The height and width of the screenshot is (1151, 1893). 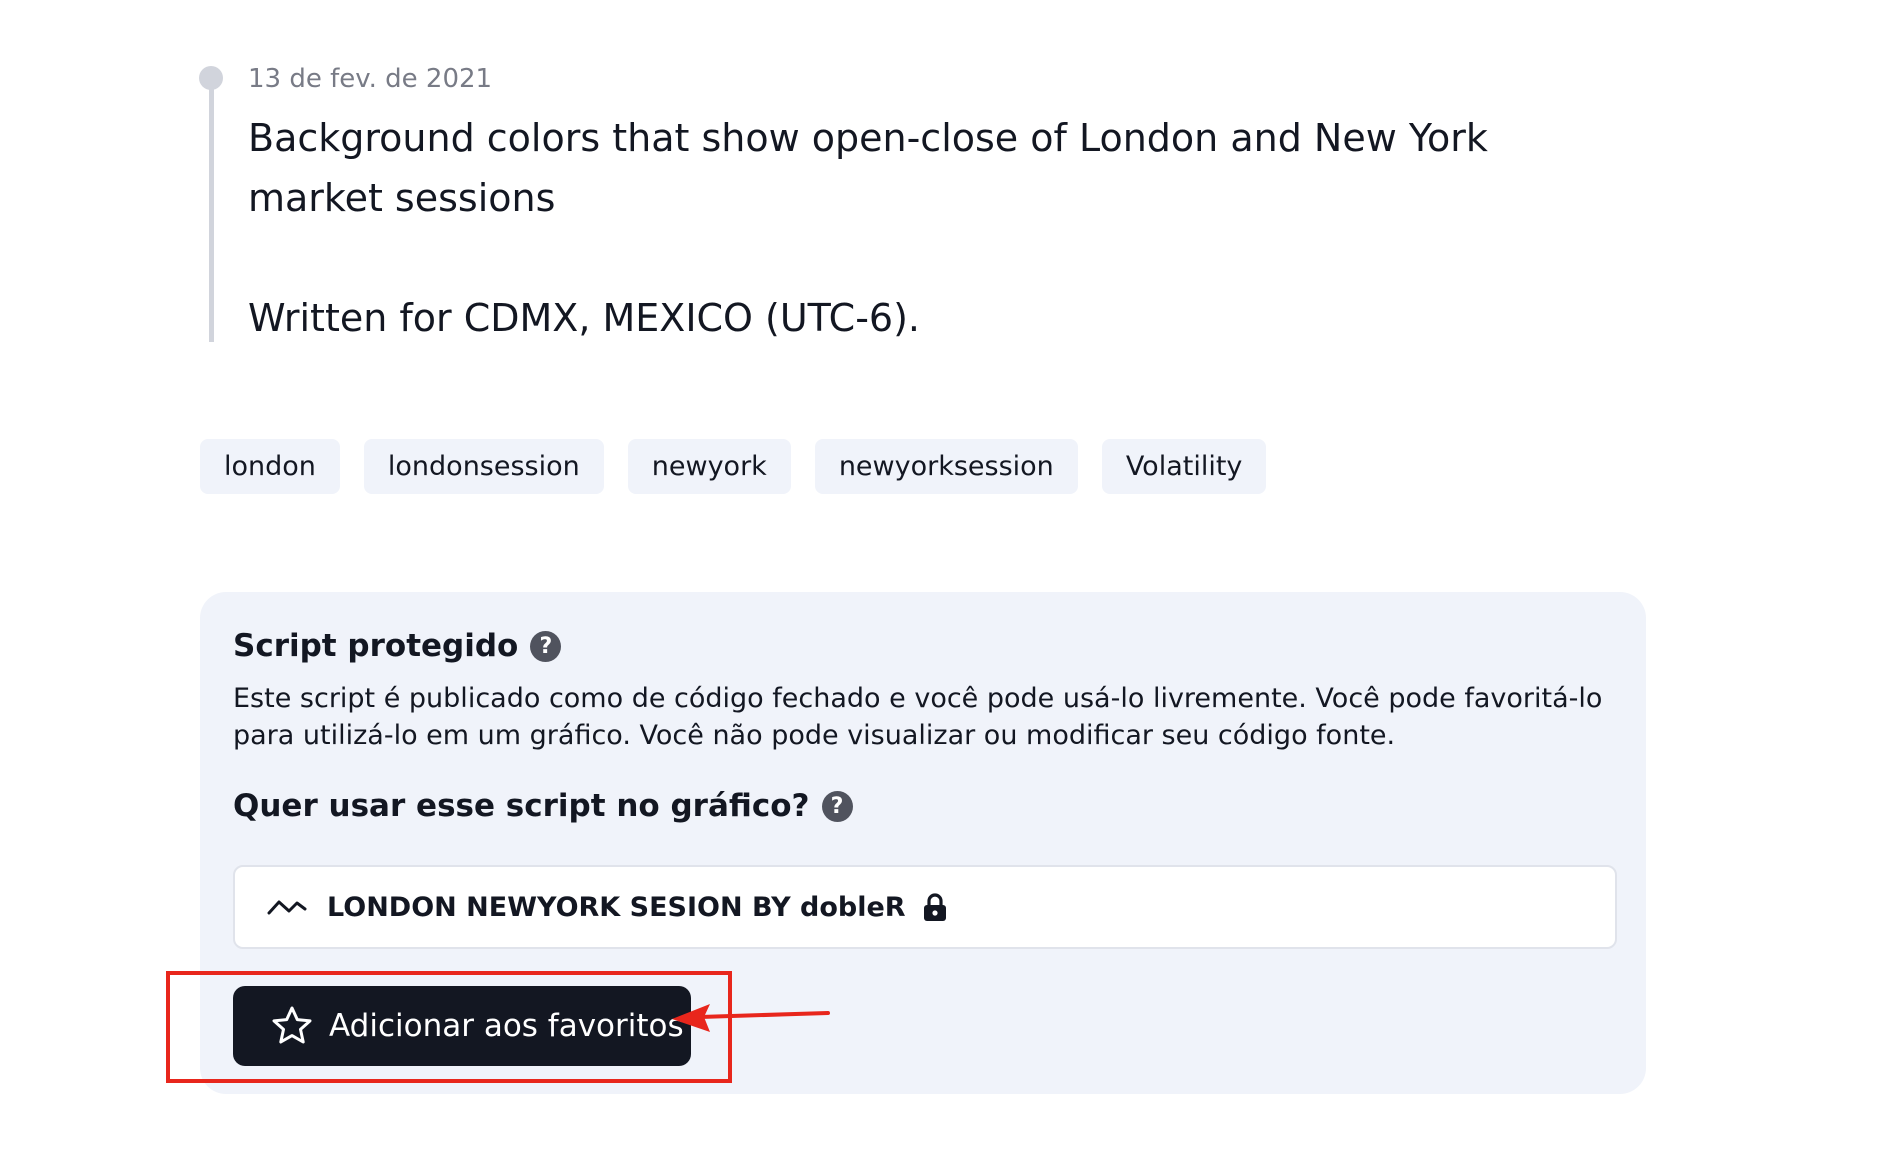 I want to click on update-paragraph: Written for CDMX, MEXICO (UTC-6)., so click(x=584, y=318).